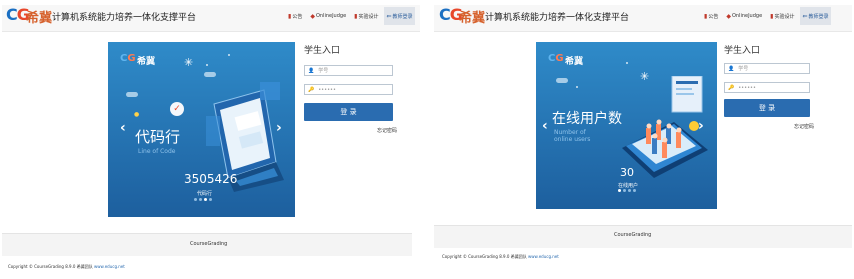 Image resolution: width=854 pixels, height=279 pixels. What do you see at coordinates (205, 194) in the screenshot?
I see `stat-label: 代码行` at bounding box center [205, 194].